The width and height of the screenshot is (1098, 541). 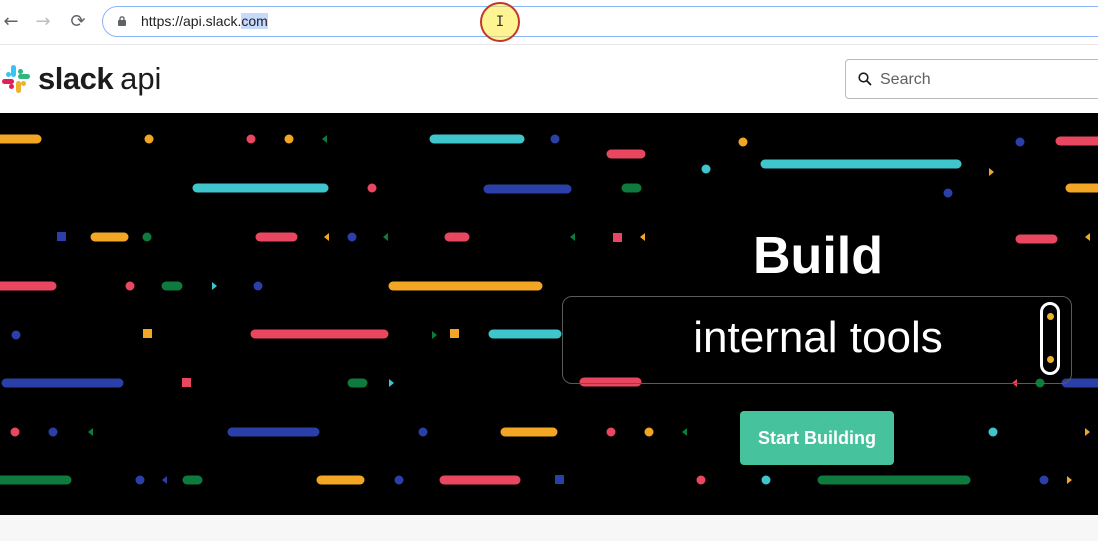 What do you see at coordinates (818, 256) in the screenshot?
I see `hero-title: Build` at bounding box center [818, 256].